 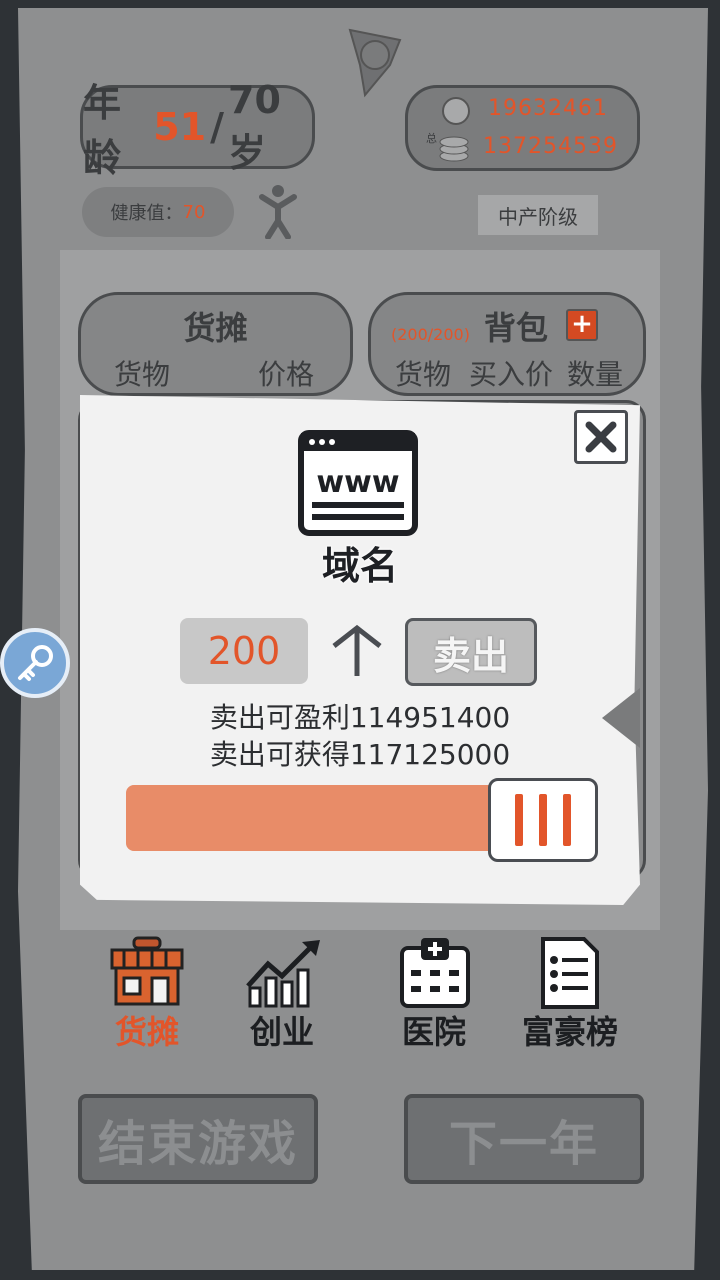 I want to click on nav-ranking-label: 富豪榜, so click(x=570, y=1030).